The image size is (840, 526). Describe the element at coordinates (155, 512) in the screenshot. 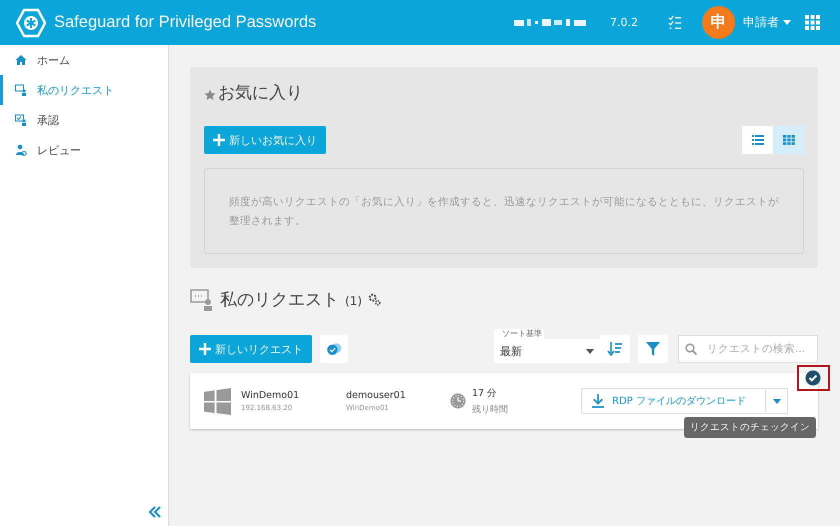

I see `collapse-icon` at that location.